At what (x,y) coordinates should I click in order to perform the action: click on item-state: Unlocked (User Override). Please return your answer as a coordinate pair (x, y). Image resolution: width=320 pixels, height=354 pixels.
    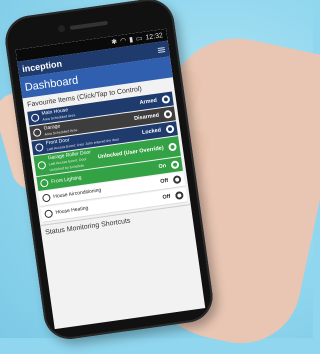
    Looking at the image, I should click on (131, 153).